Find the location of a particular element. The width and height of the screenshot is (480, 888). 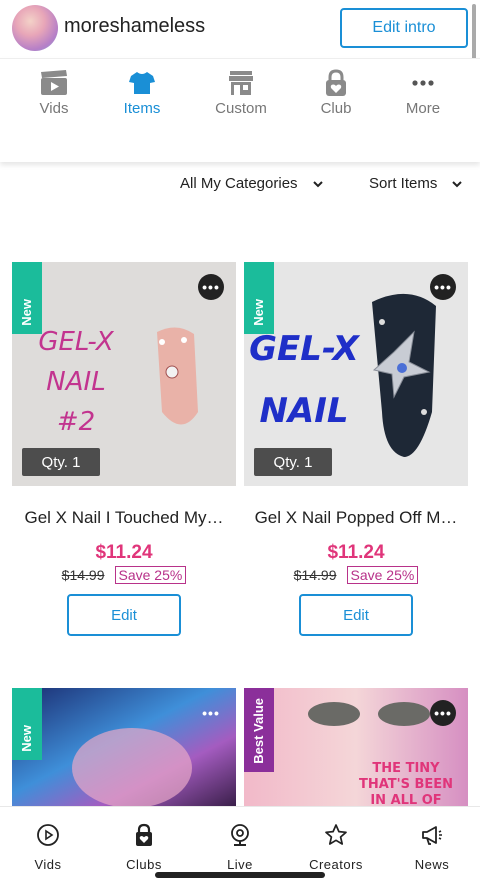

tab-label: Club is located at coordinates (336, 108).